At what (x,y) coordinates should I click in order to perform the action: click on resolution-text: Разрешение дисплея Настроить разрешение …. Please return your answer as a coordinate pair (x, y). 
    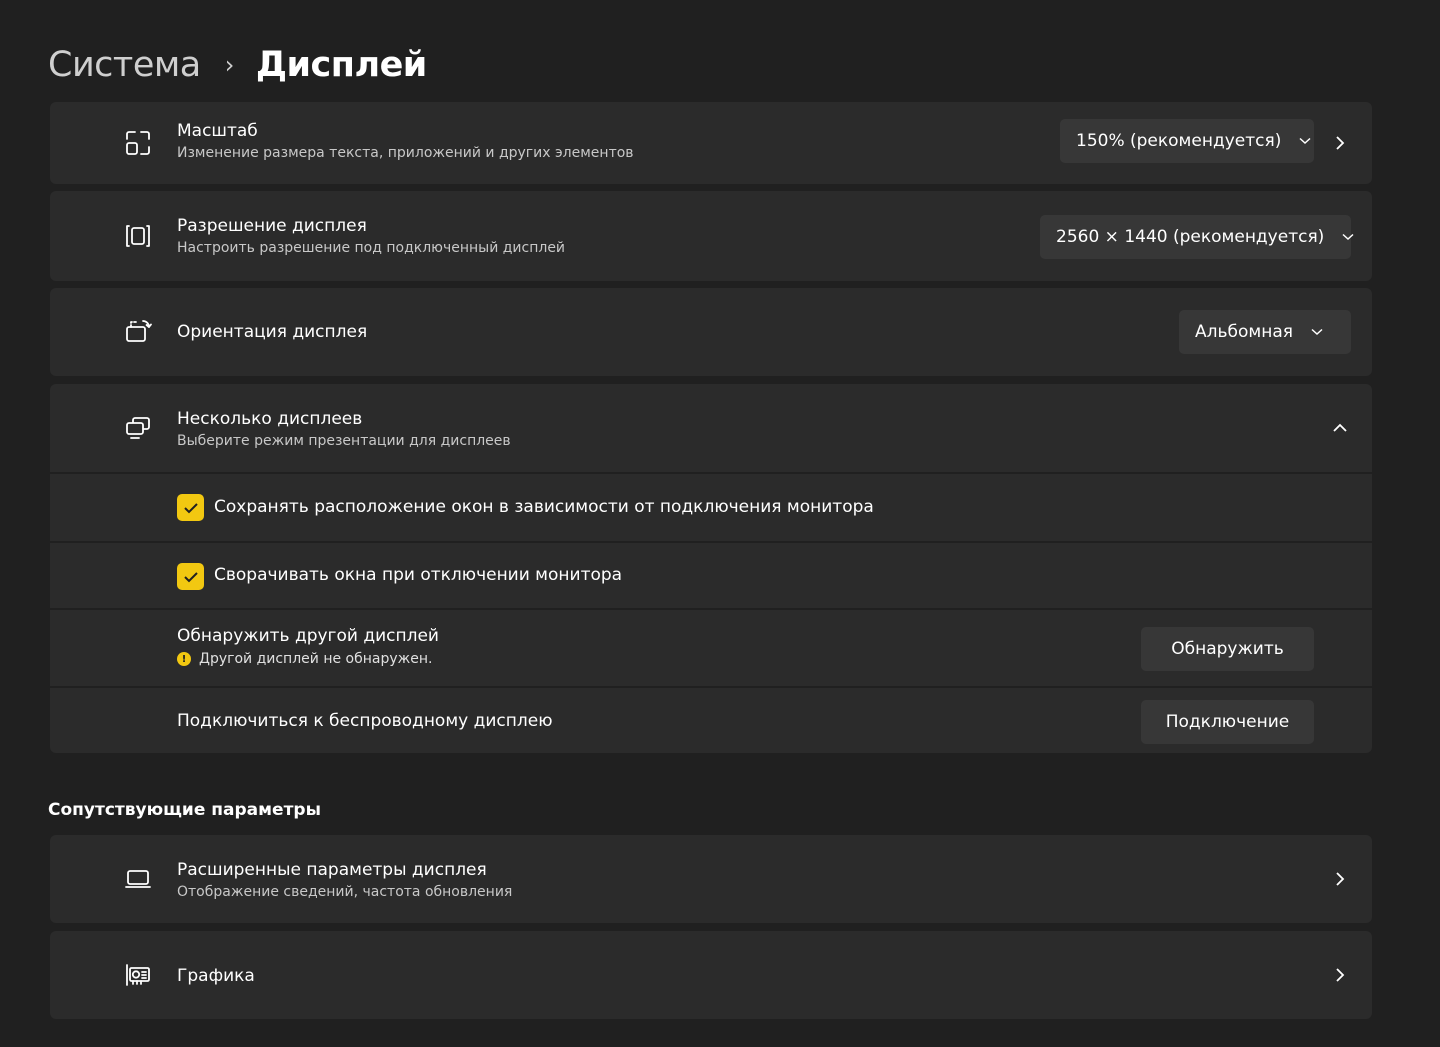
    Looking at the image, I should click on (371, 236).